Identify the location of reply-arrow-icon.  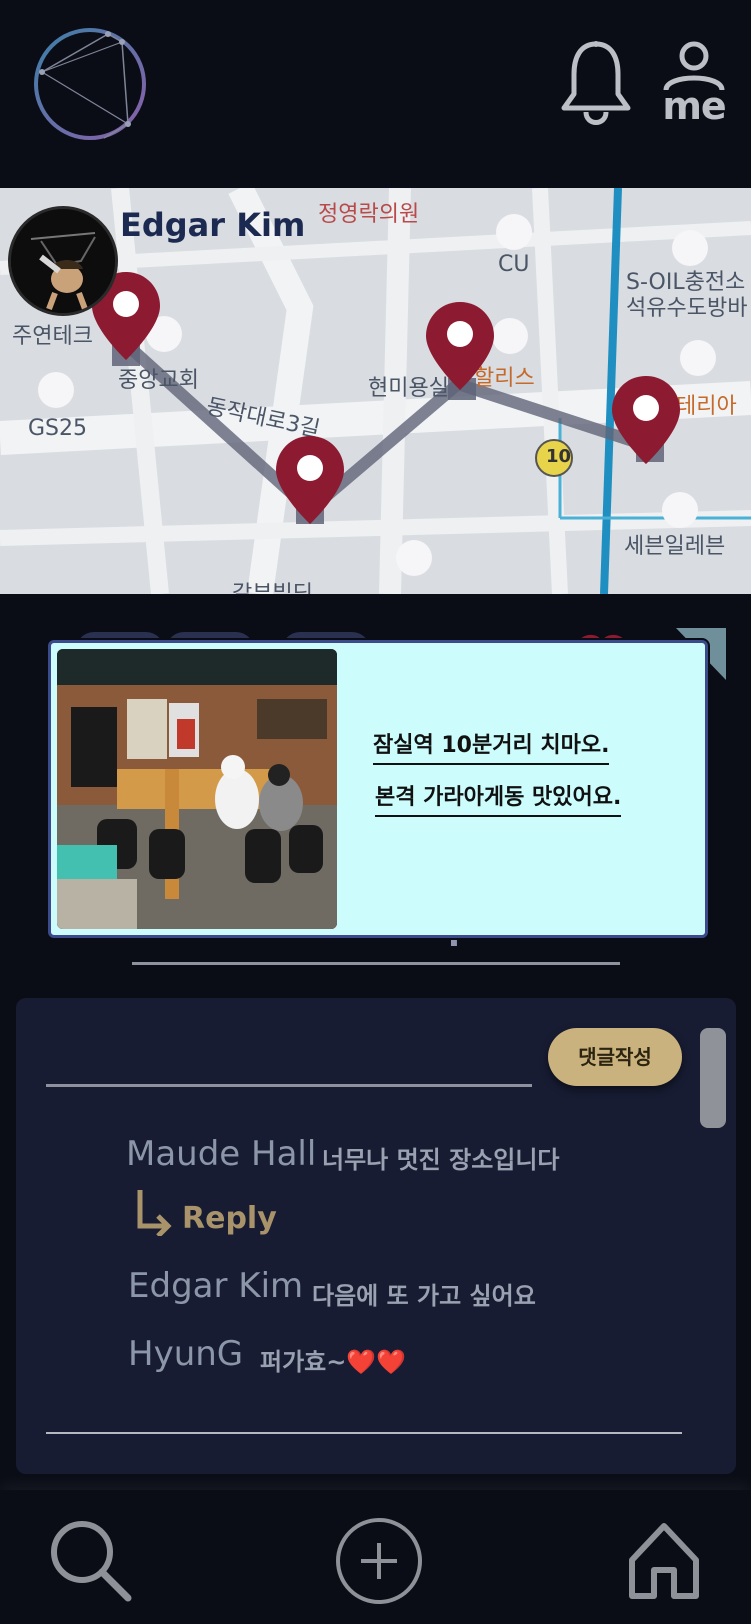
(154, 1213).